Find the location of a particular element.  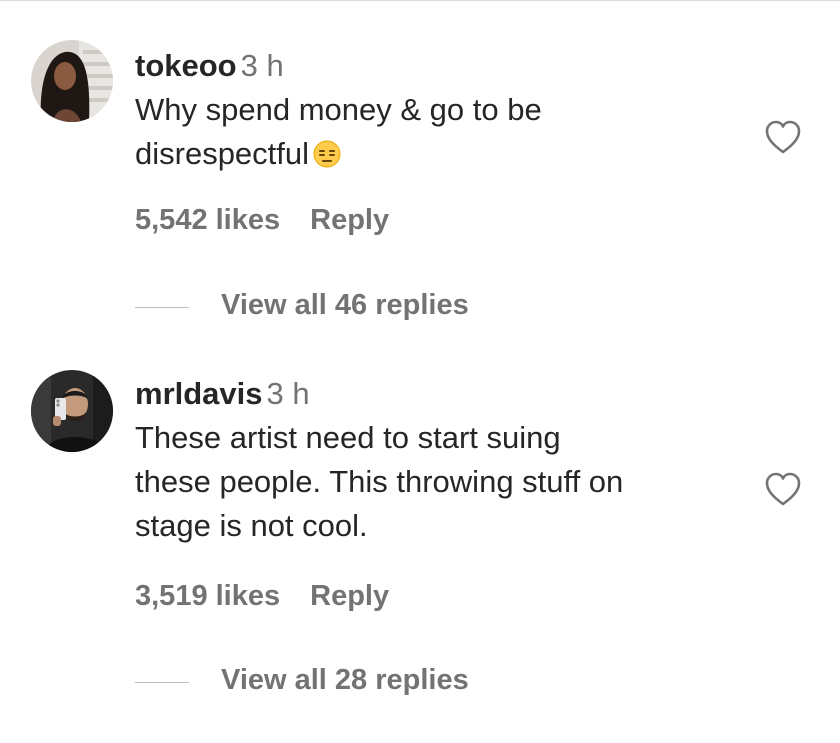

comment-meta: 5,542 likes Reply is located at coordinates (262, 220).